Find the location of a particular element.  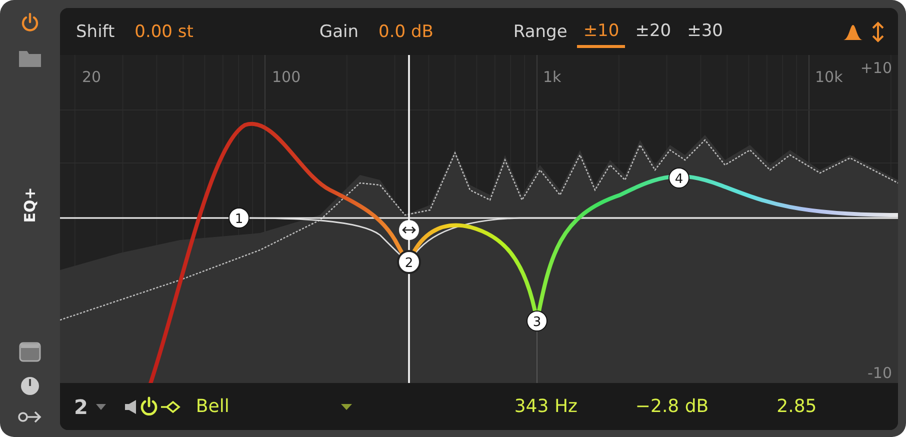

horizontal-arrows-icon is located at coordinates (409, 230).